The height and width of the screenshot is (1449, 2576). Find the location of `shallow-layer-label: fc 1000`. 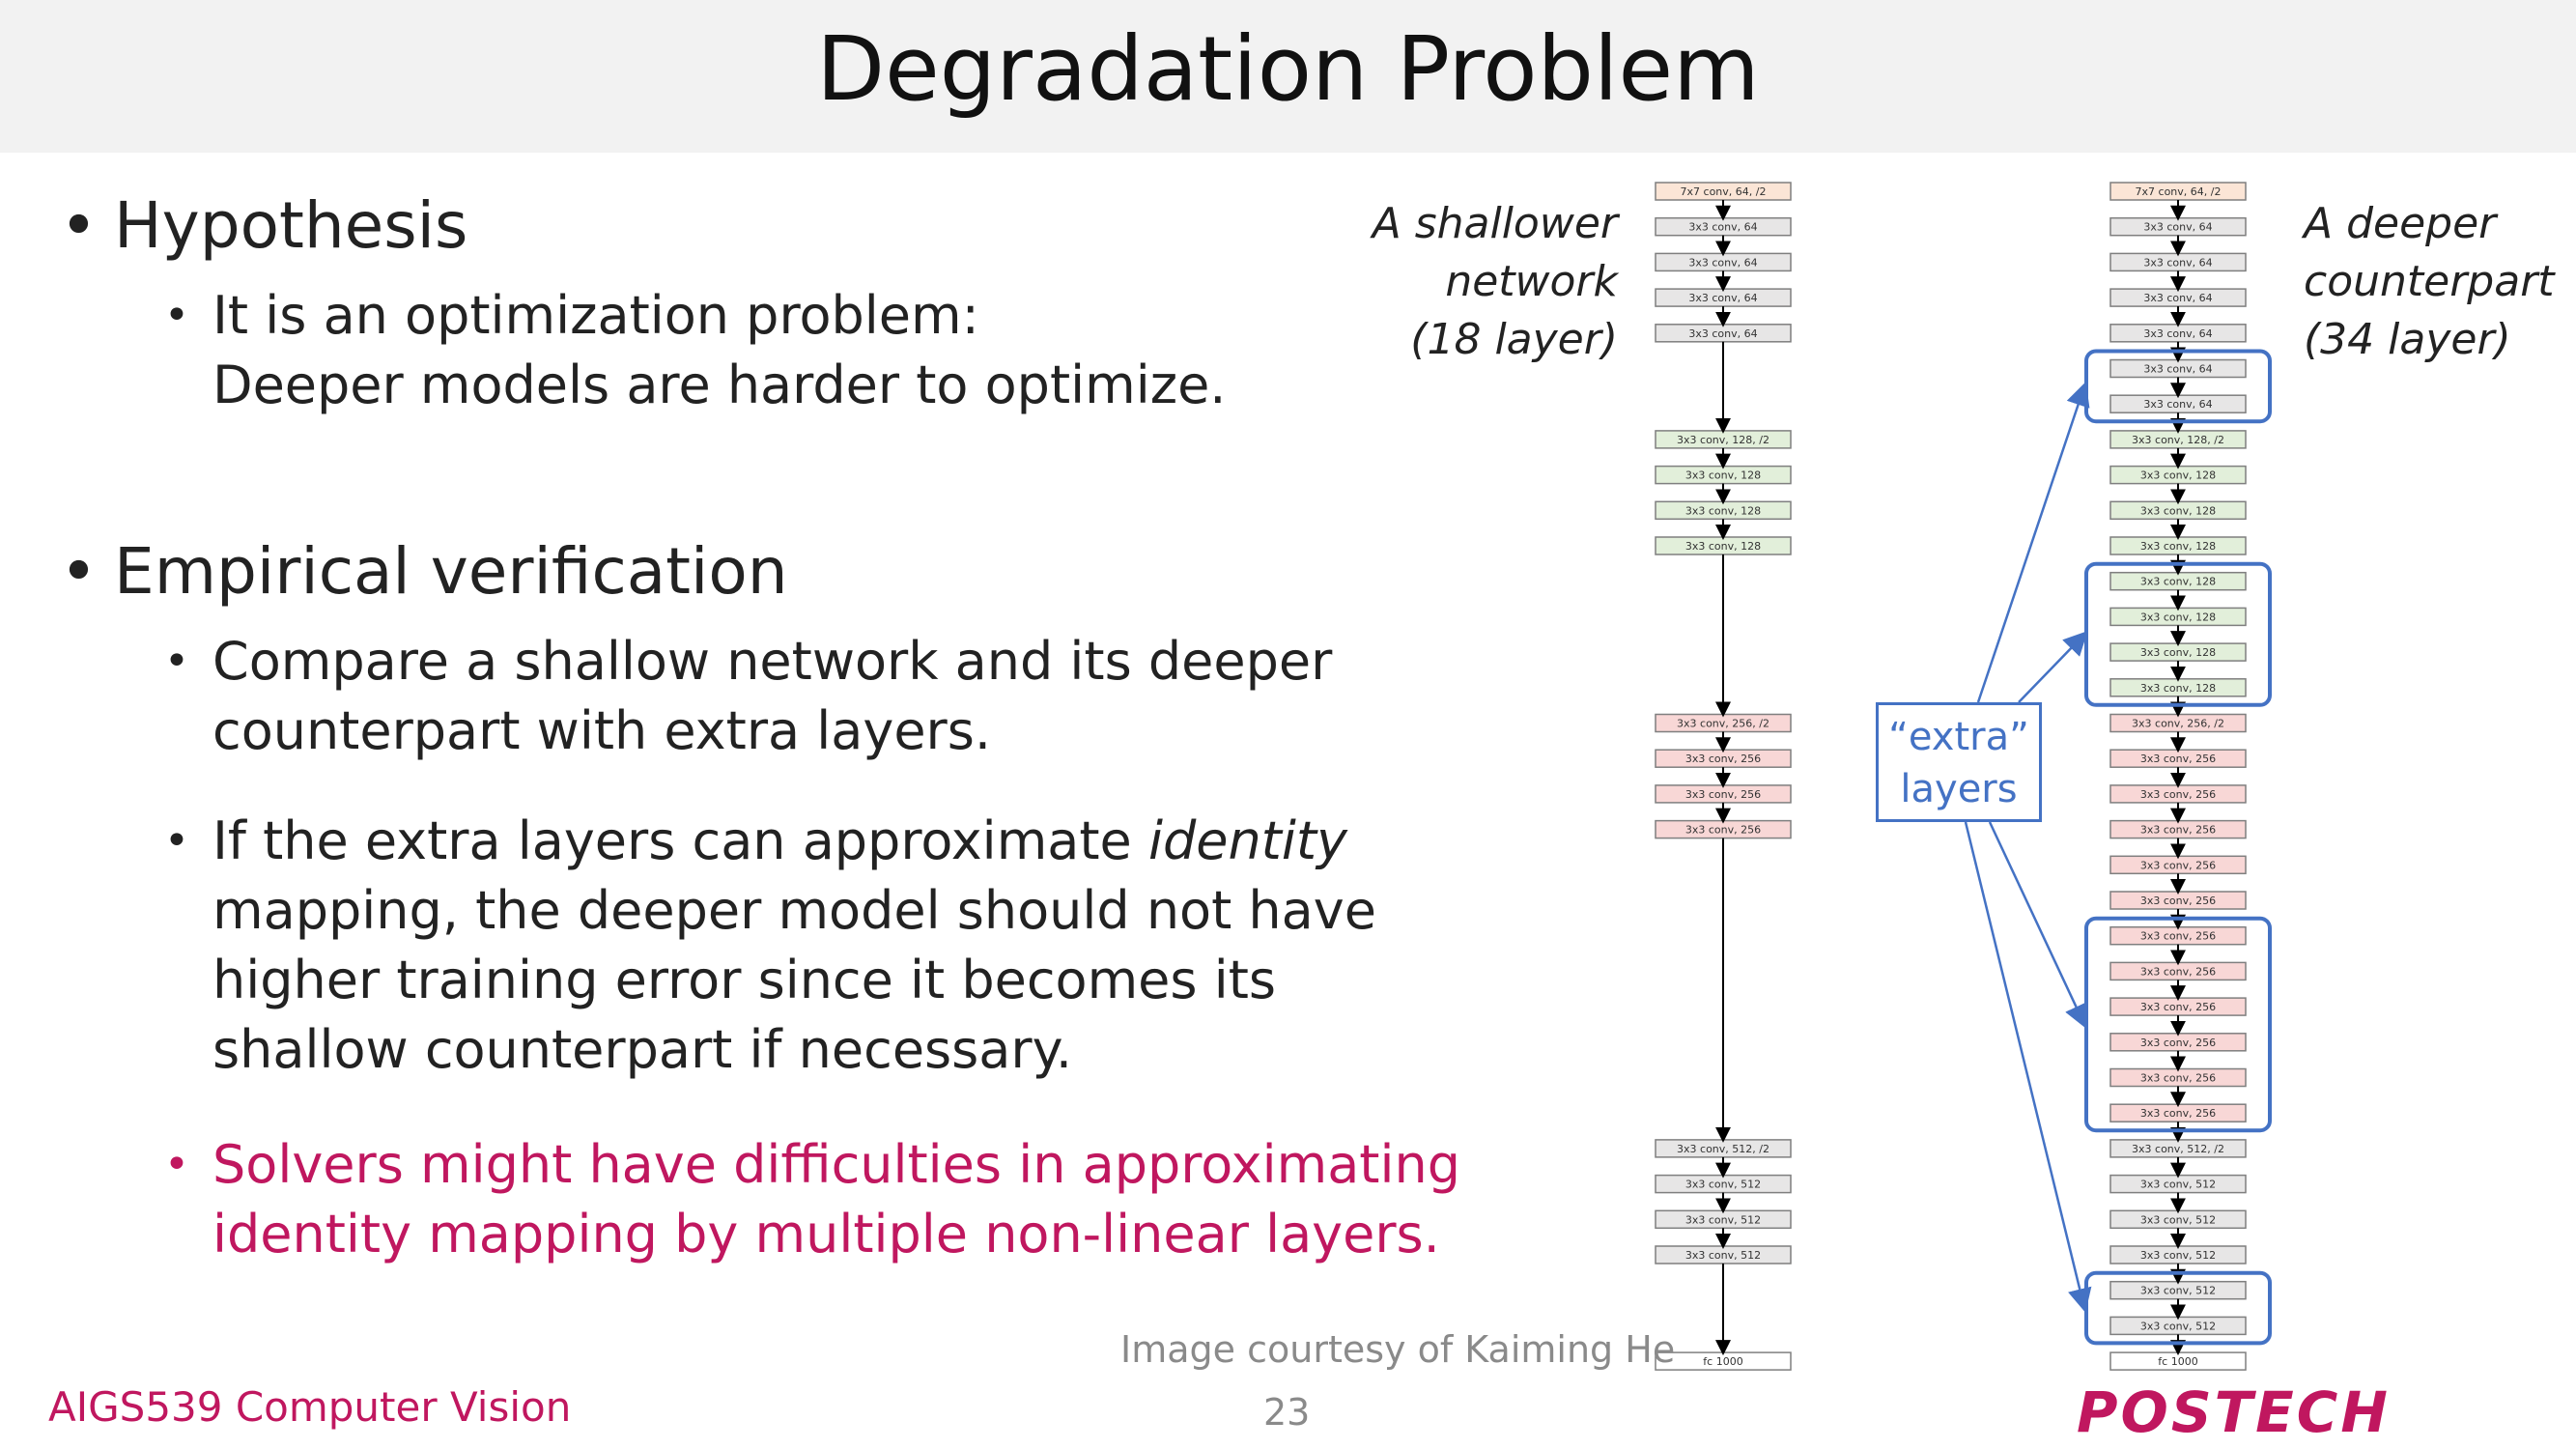

shallow-layer-label: fc 1000 is located at coordinates (1722, 1361).